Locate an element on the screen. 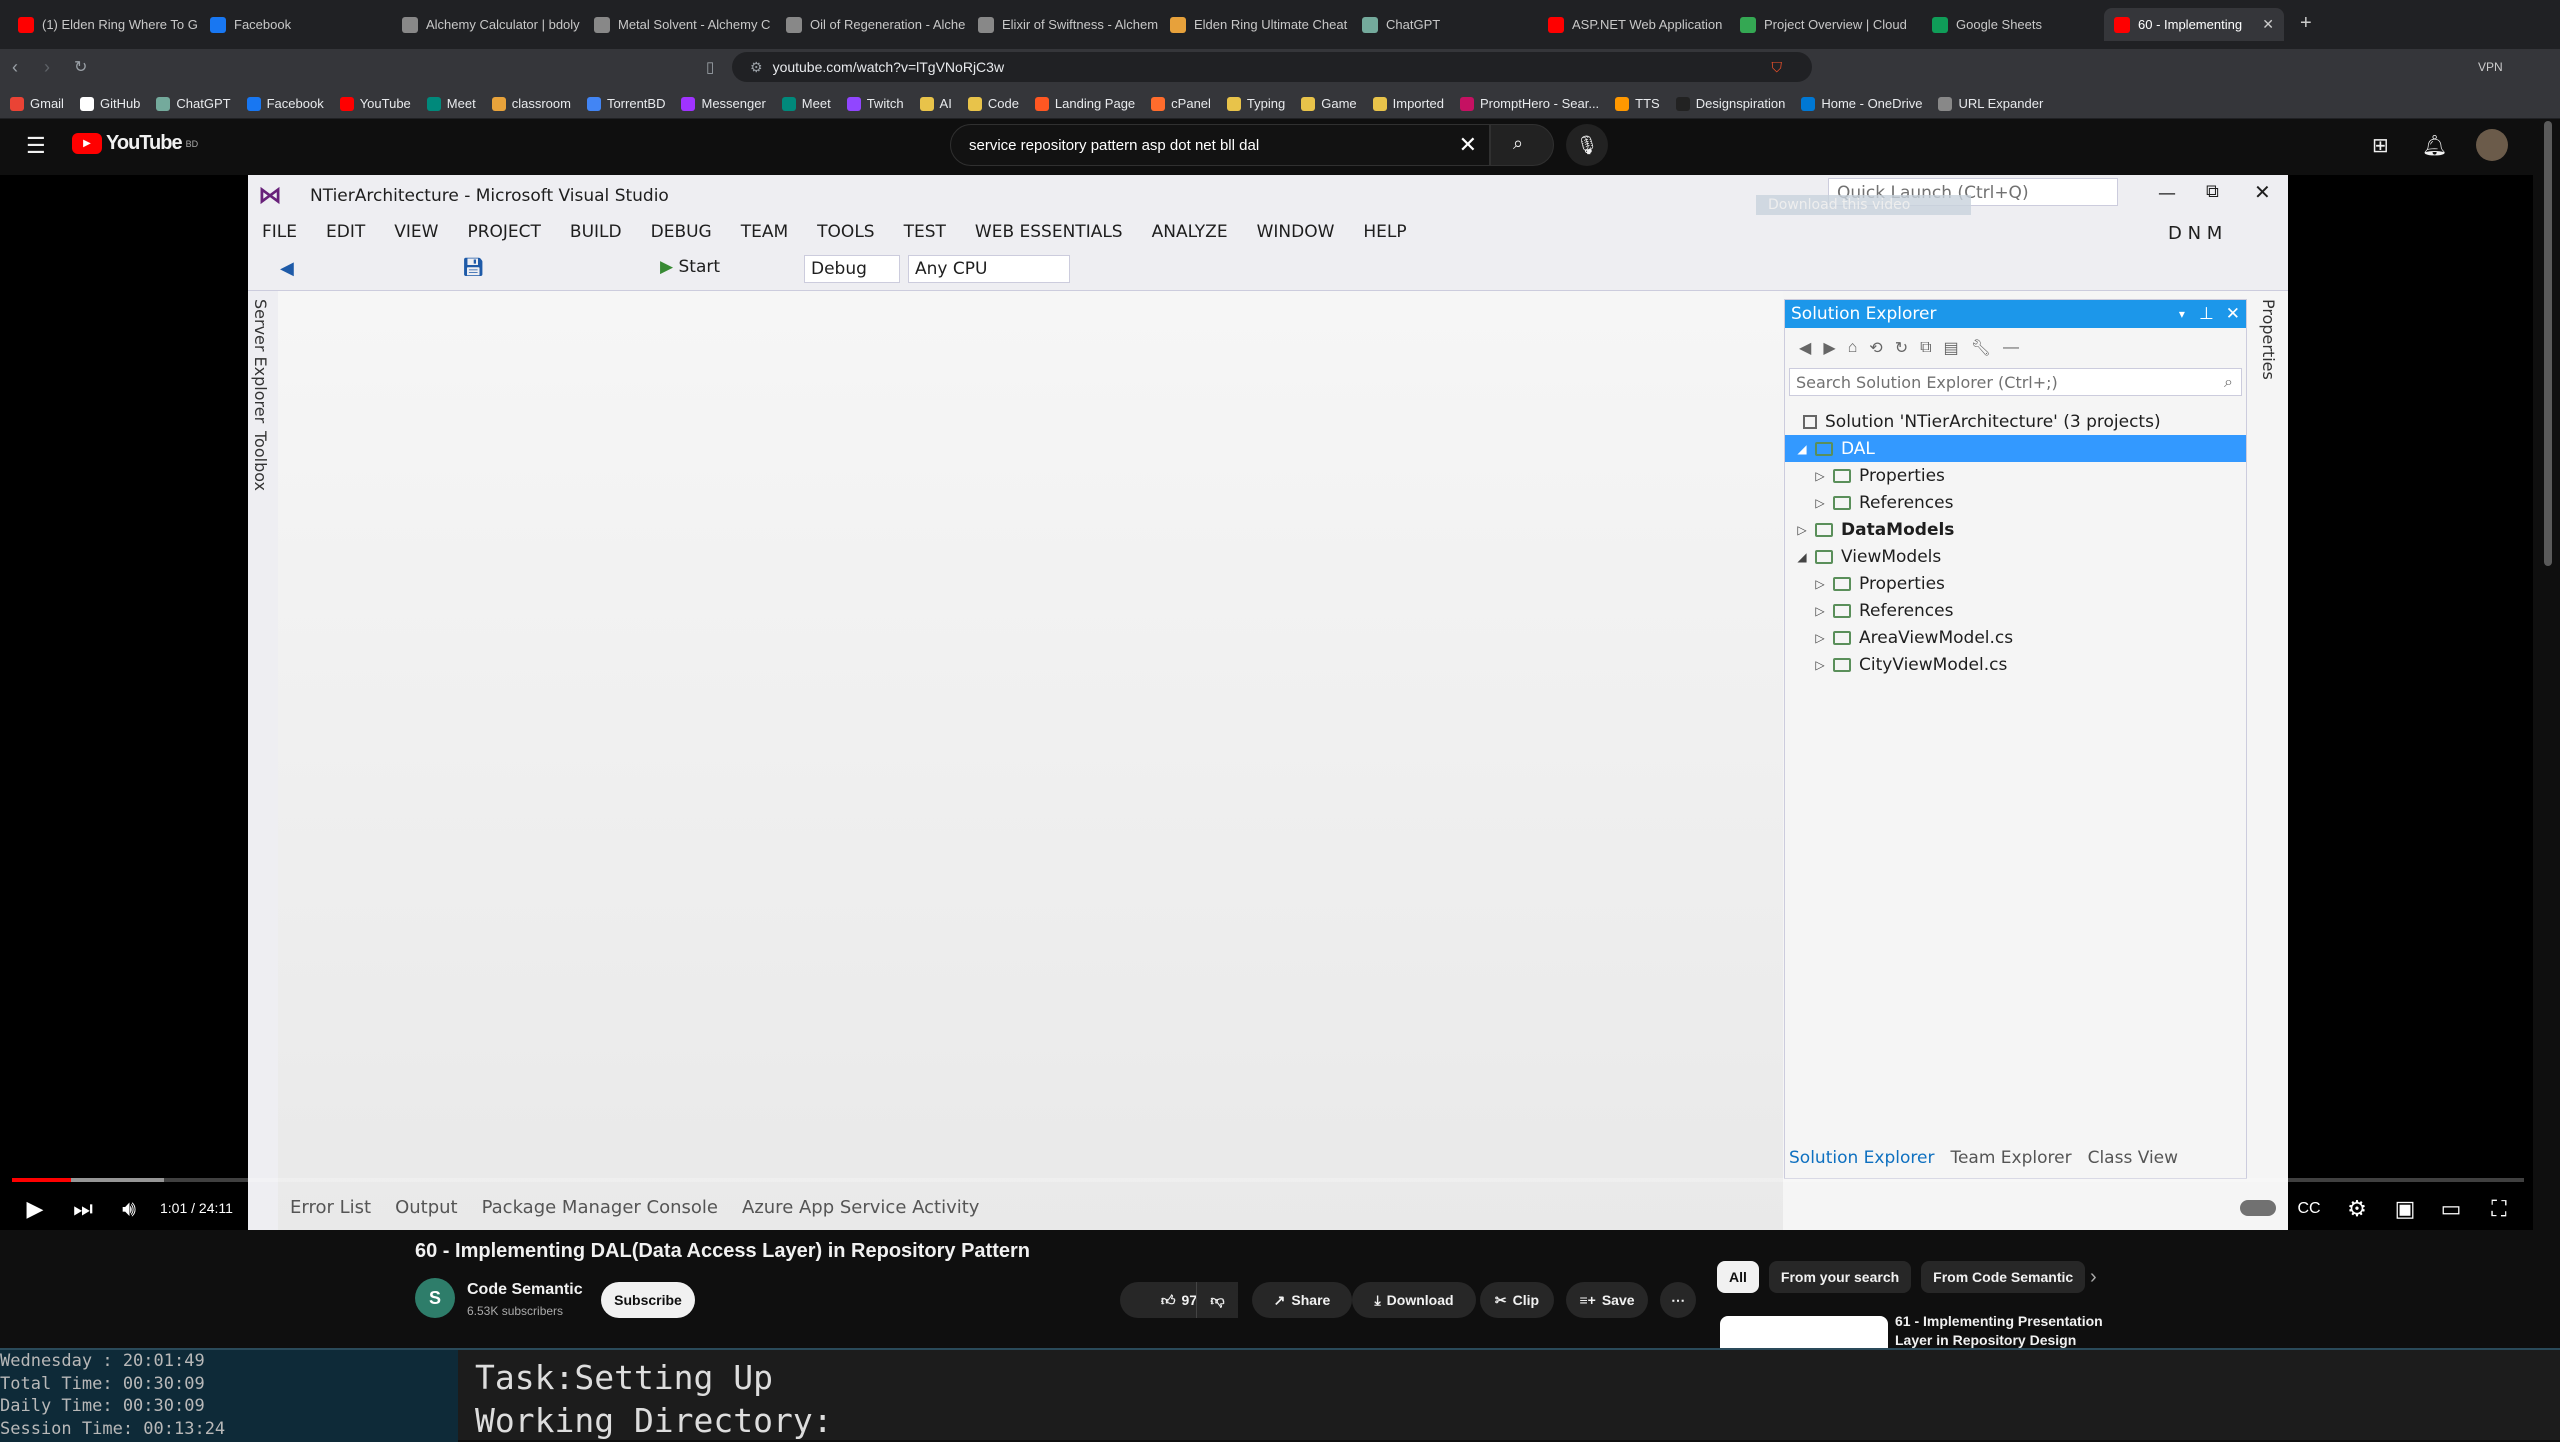  toolbox-tab: Toolbox is located at coordinates (260, 461).